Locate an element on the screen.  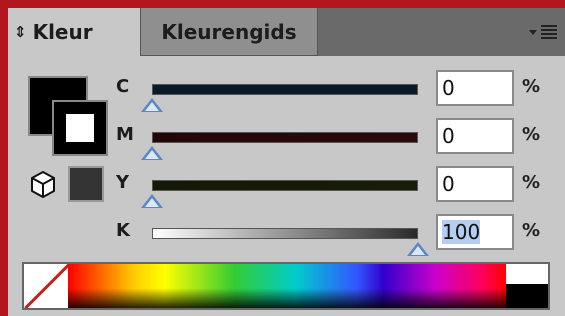
tab-kleurengids-label: Kleurengids is located at coordinates (229, 31).